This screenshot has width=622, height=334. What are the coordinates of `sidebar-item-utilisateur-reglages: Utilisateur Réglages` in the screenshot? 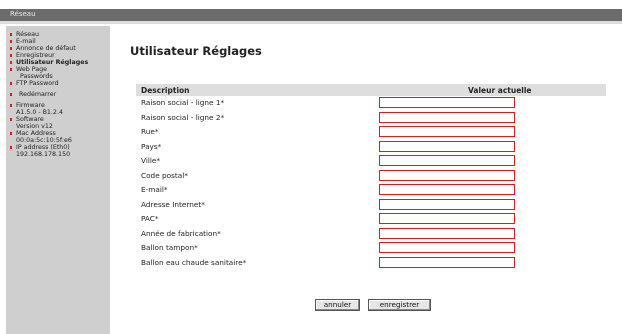 It's located at (60, 62).